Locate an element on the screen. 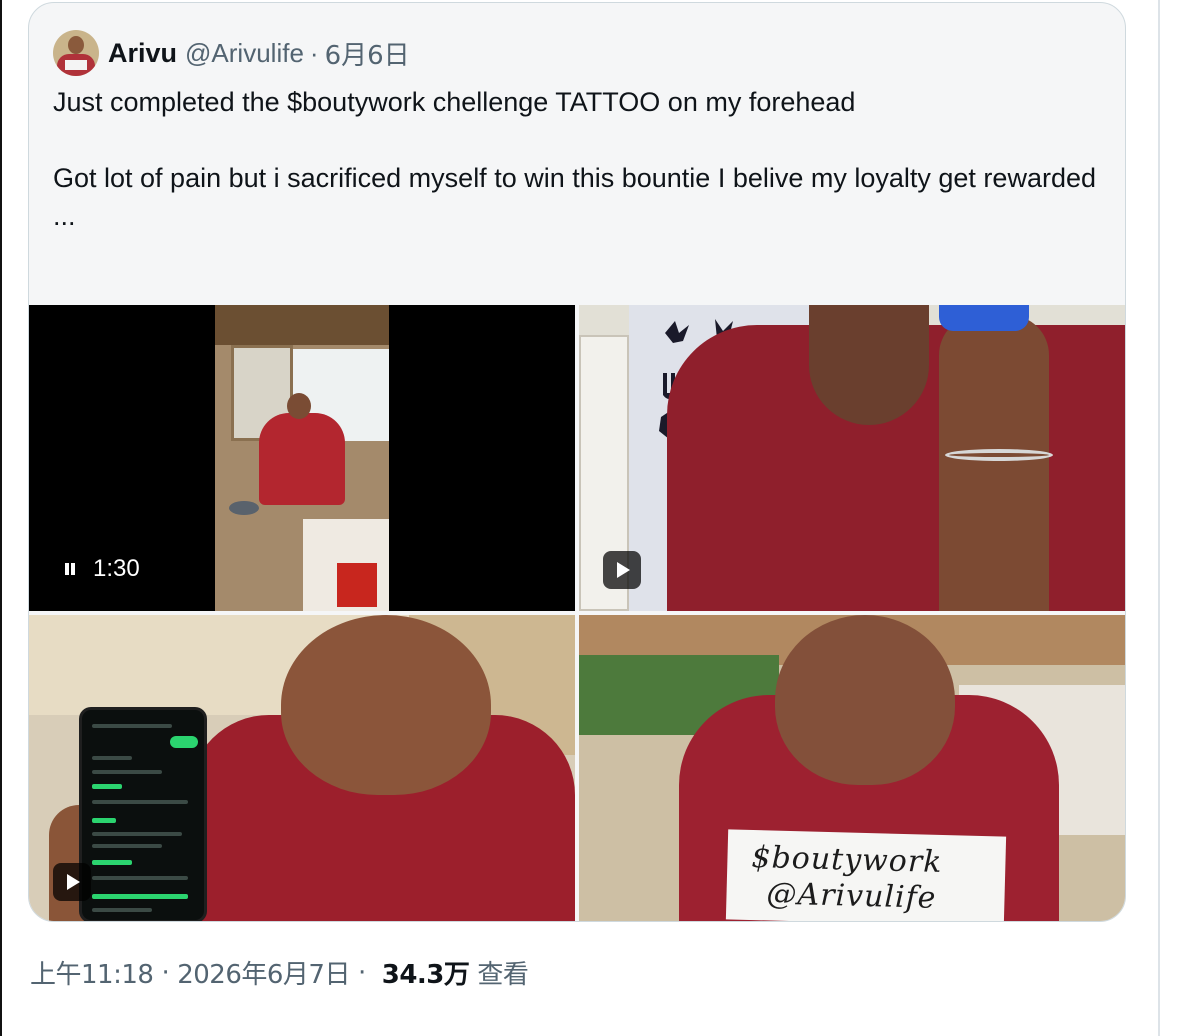 The image size is (1200, 1036). views-label: 查看 is located at coordinates (503, 975).